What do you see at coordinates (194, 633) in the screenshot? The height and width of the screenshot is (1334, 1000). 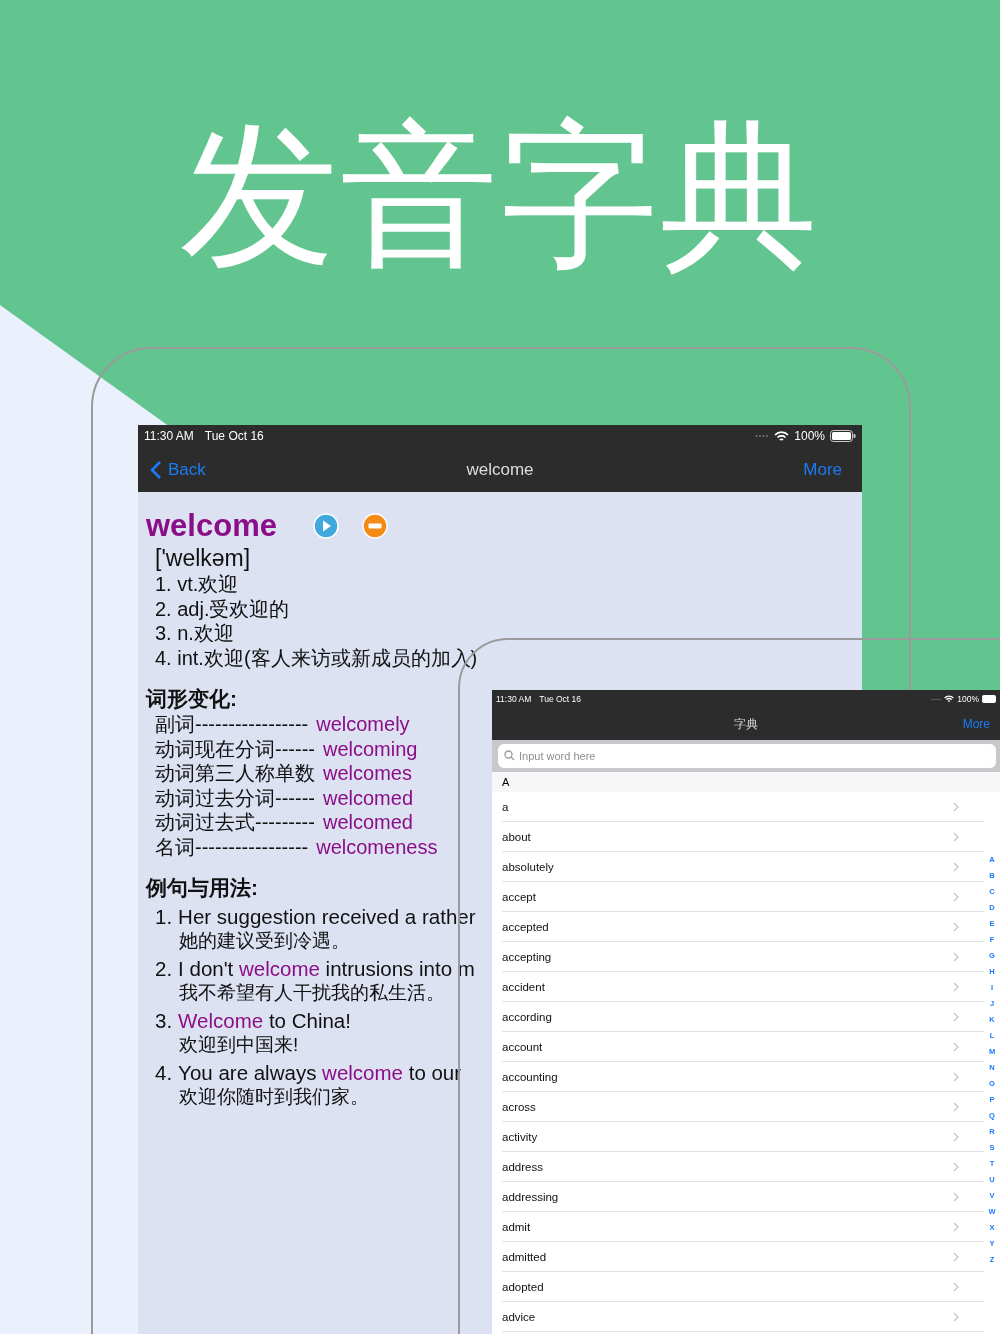 I see `meaning-text: 3. n.欢迎` at bounding box center [194, 633].